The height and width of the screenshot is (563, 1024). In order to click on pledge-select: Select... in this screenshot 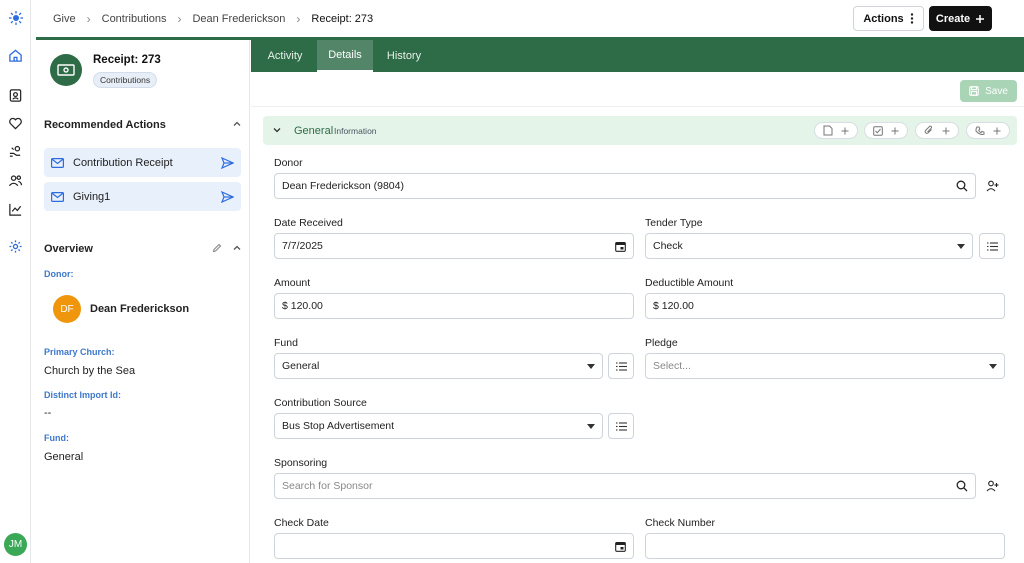, I will do `click(825, 366)`.